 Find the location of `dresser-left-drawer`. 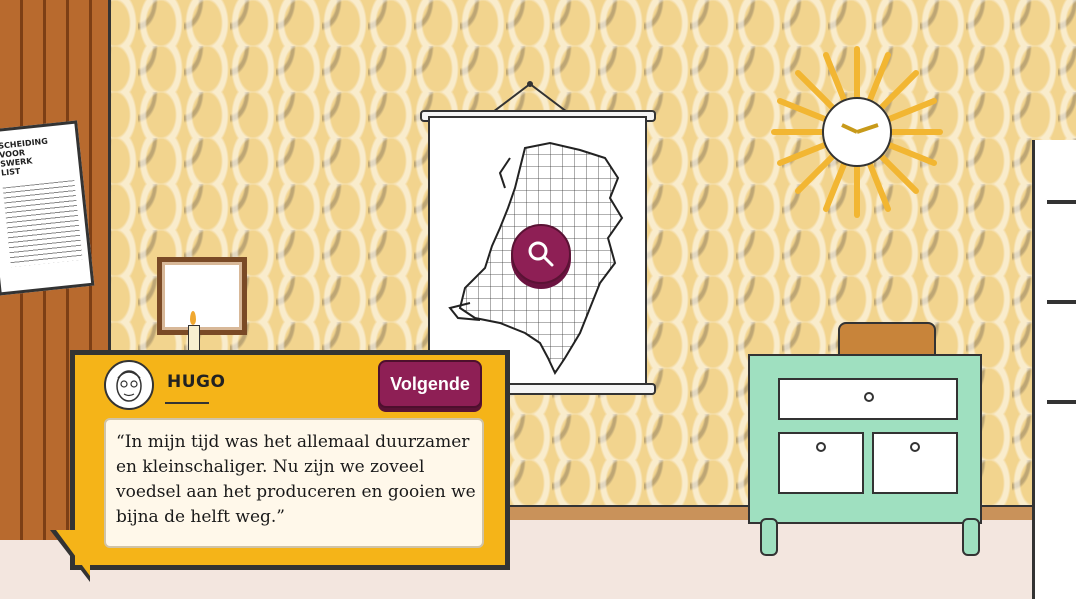

dresser-left-drawer is located at coordinates (821, 463).